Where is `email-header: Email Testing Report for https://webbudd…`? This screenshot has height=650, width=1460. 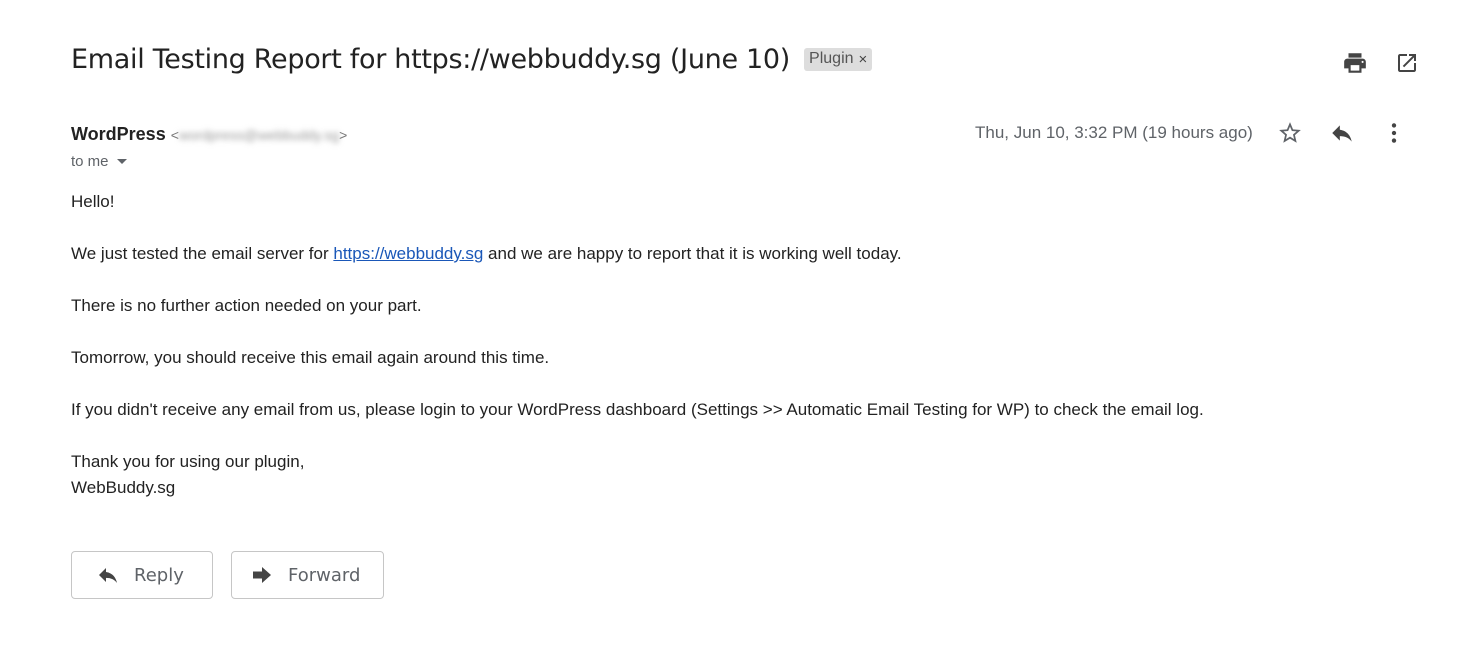
email-header: Email Testing Report for https://webbudd… is located at coordinates (472, 59).